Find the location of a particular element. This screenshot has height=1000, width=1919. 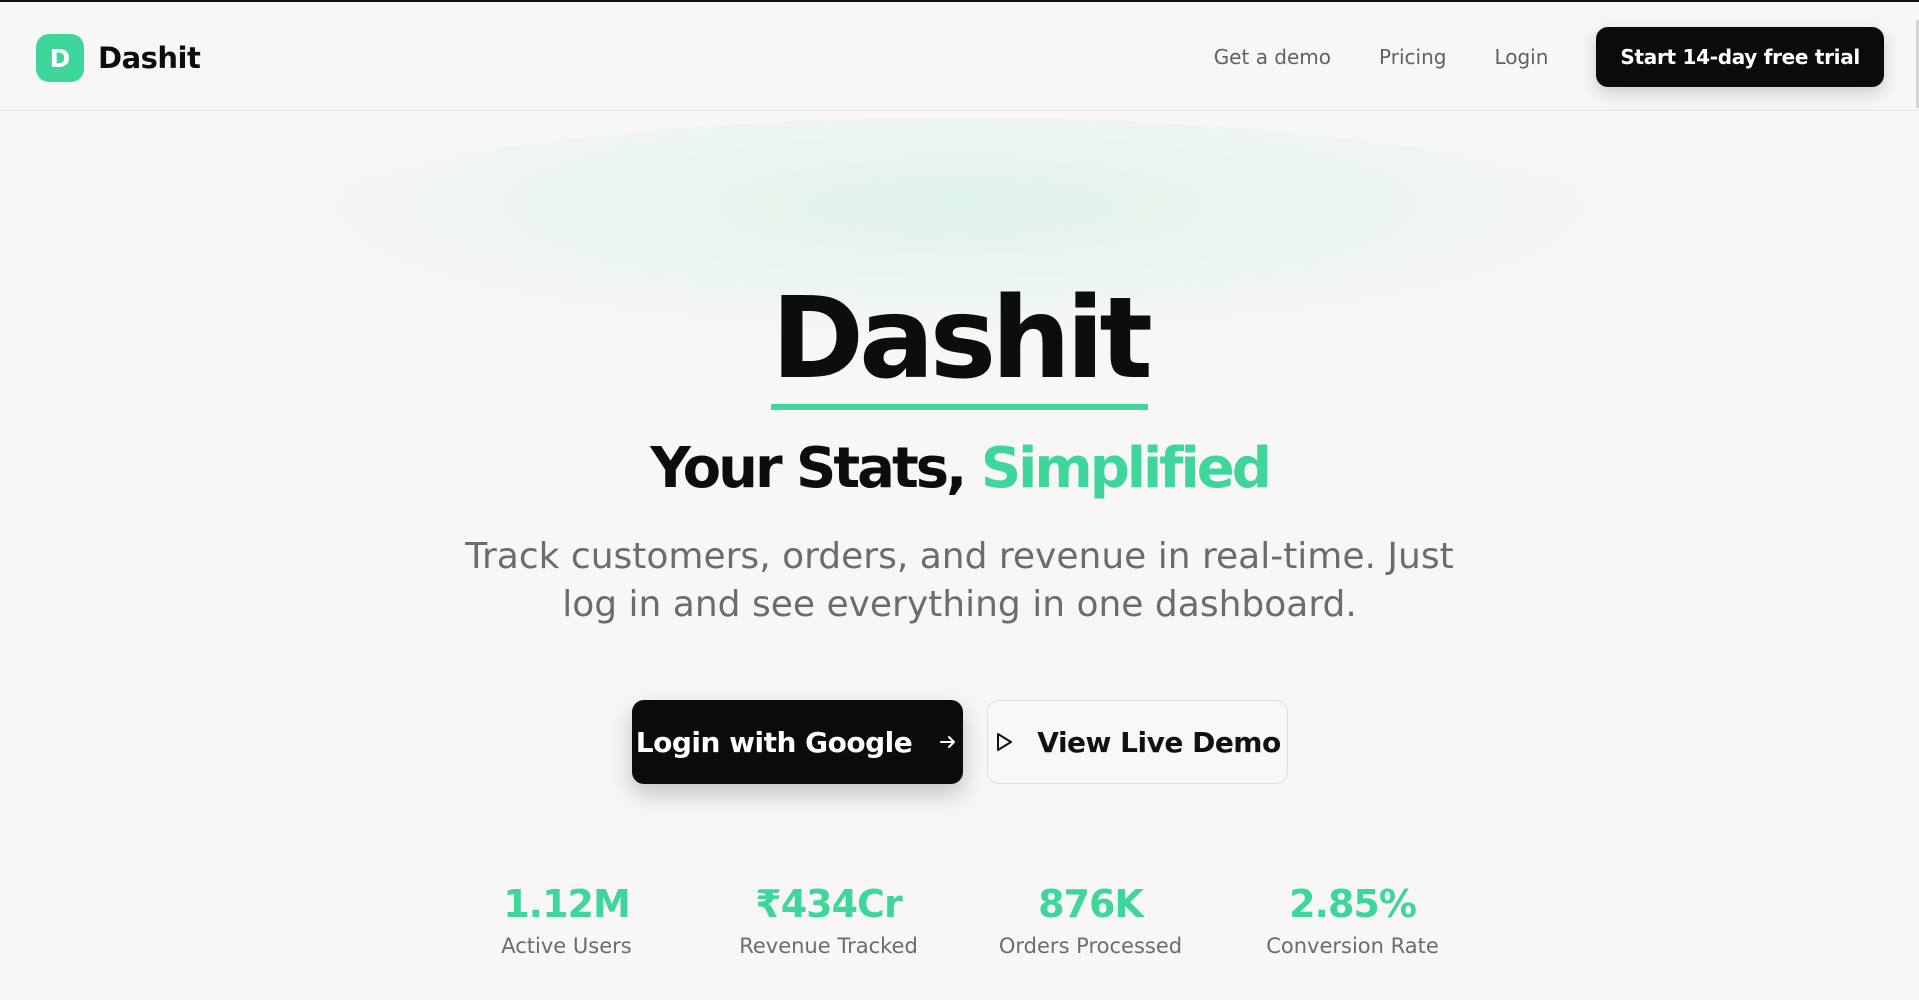

tagline-plain: Your Stats, is located at coordinates (815, 468).